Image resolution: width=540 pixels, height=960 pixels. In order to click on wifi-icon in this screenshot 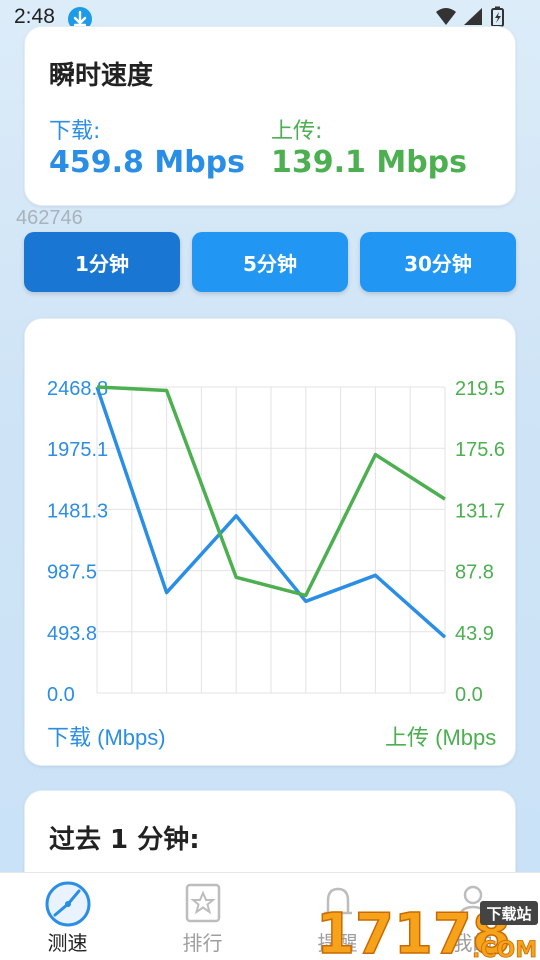, I will do `click(446, 16)`.